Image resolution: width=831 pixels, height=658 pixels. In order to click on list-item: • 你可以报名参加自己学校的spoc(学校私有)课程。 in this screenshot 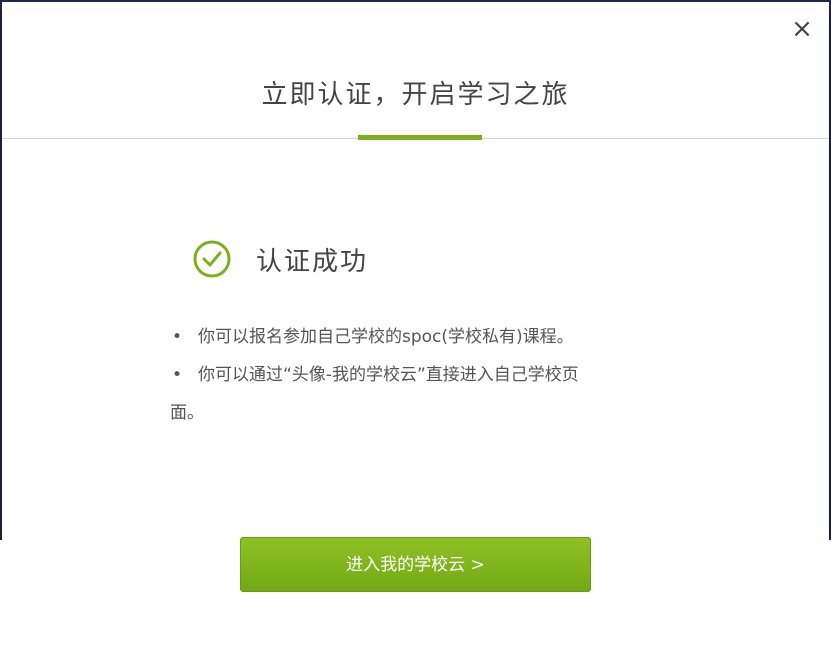, I will do `click(405, 337)`.